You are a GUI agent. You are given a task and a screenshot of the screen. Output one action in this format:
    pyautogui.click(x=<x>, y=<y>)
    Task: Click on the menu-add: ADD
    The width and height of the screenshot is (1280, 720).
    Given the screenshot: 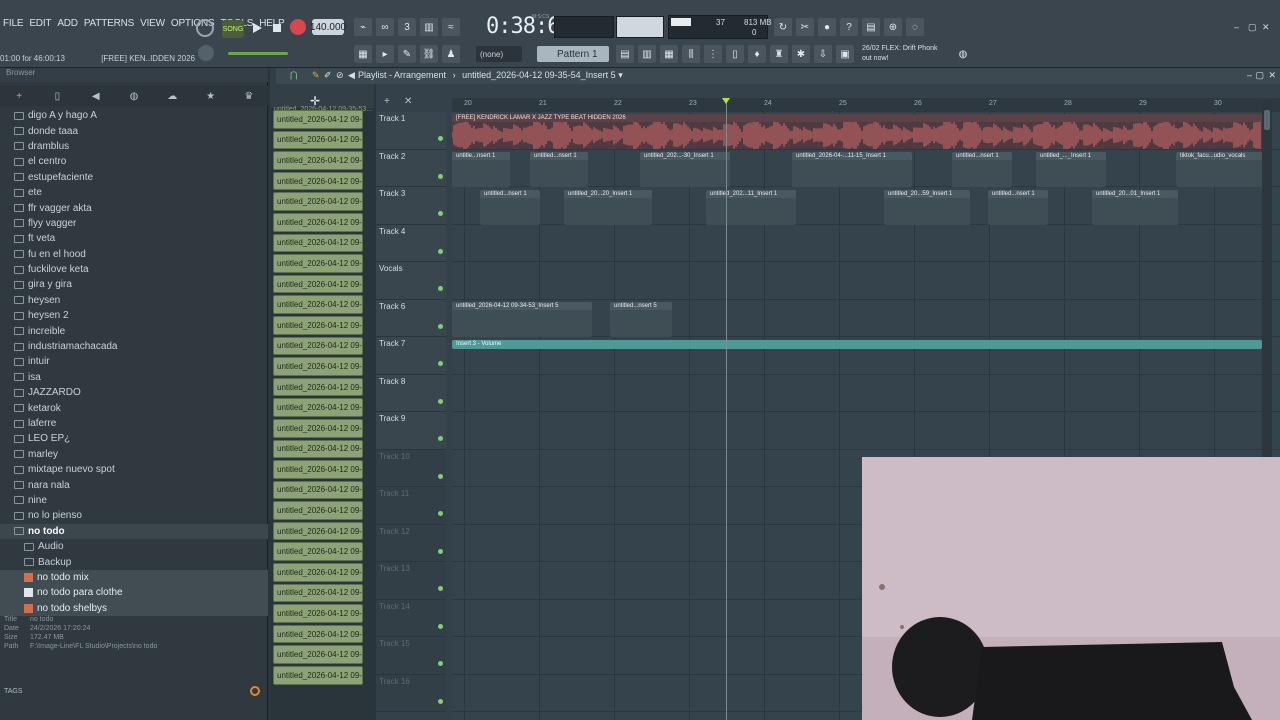 What is the action you would take?
    pyautogui.click(x=67, y=23)
    